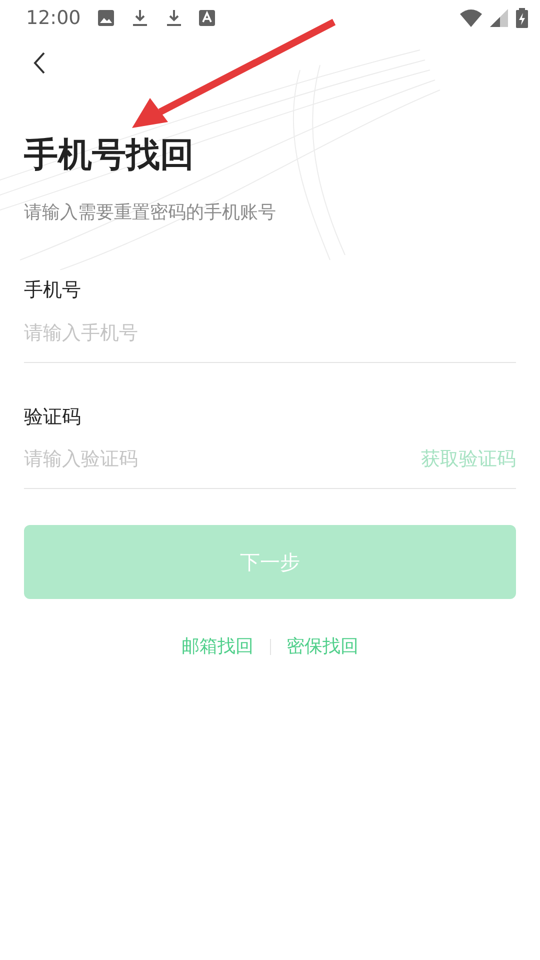  I want to click on signal-icon, so click(499, 18).